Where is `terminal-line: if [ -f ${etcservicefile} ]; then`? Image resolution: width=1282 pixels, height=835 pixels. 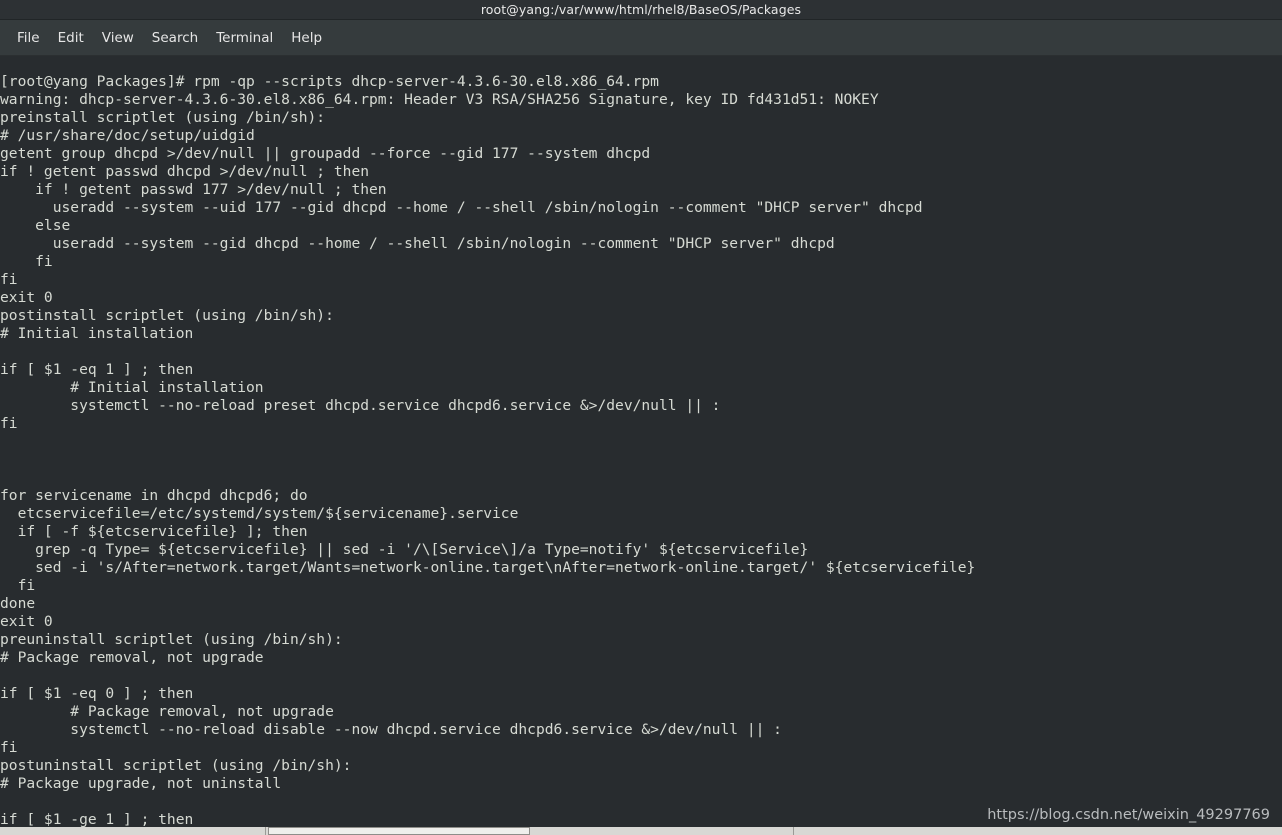 terminal-line: if [ -f ${etcservicefile} ]; then is located at coordinates (154, 531).